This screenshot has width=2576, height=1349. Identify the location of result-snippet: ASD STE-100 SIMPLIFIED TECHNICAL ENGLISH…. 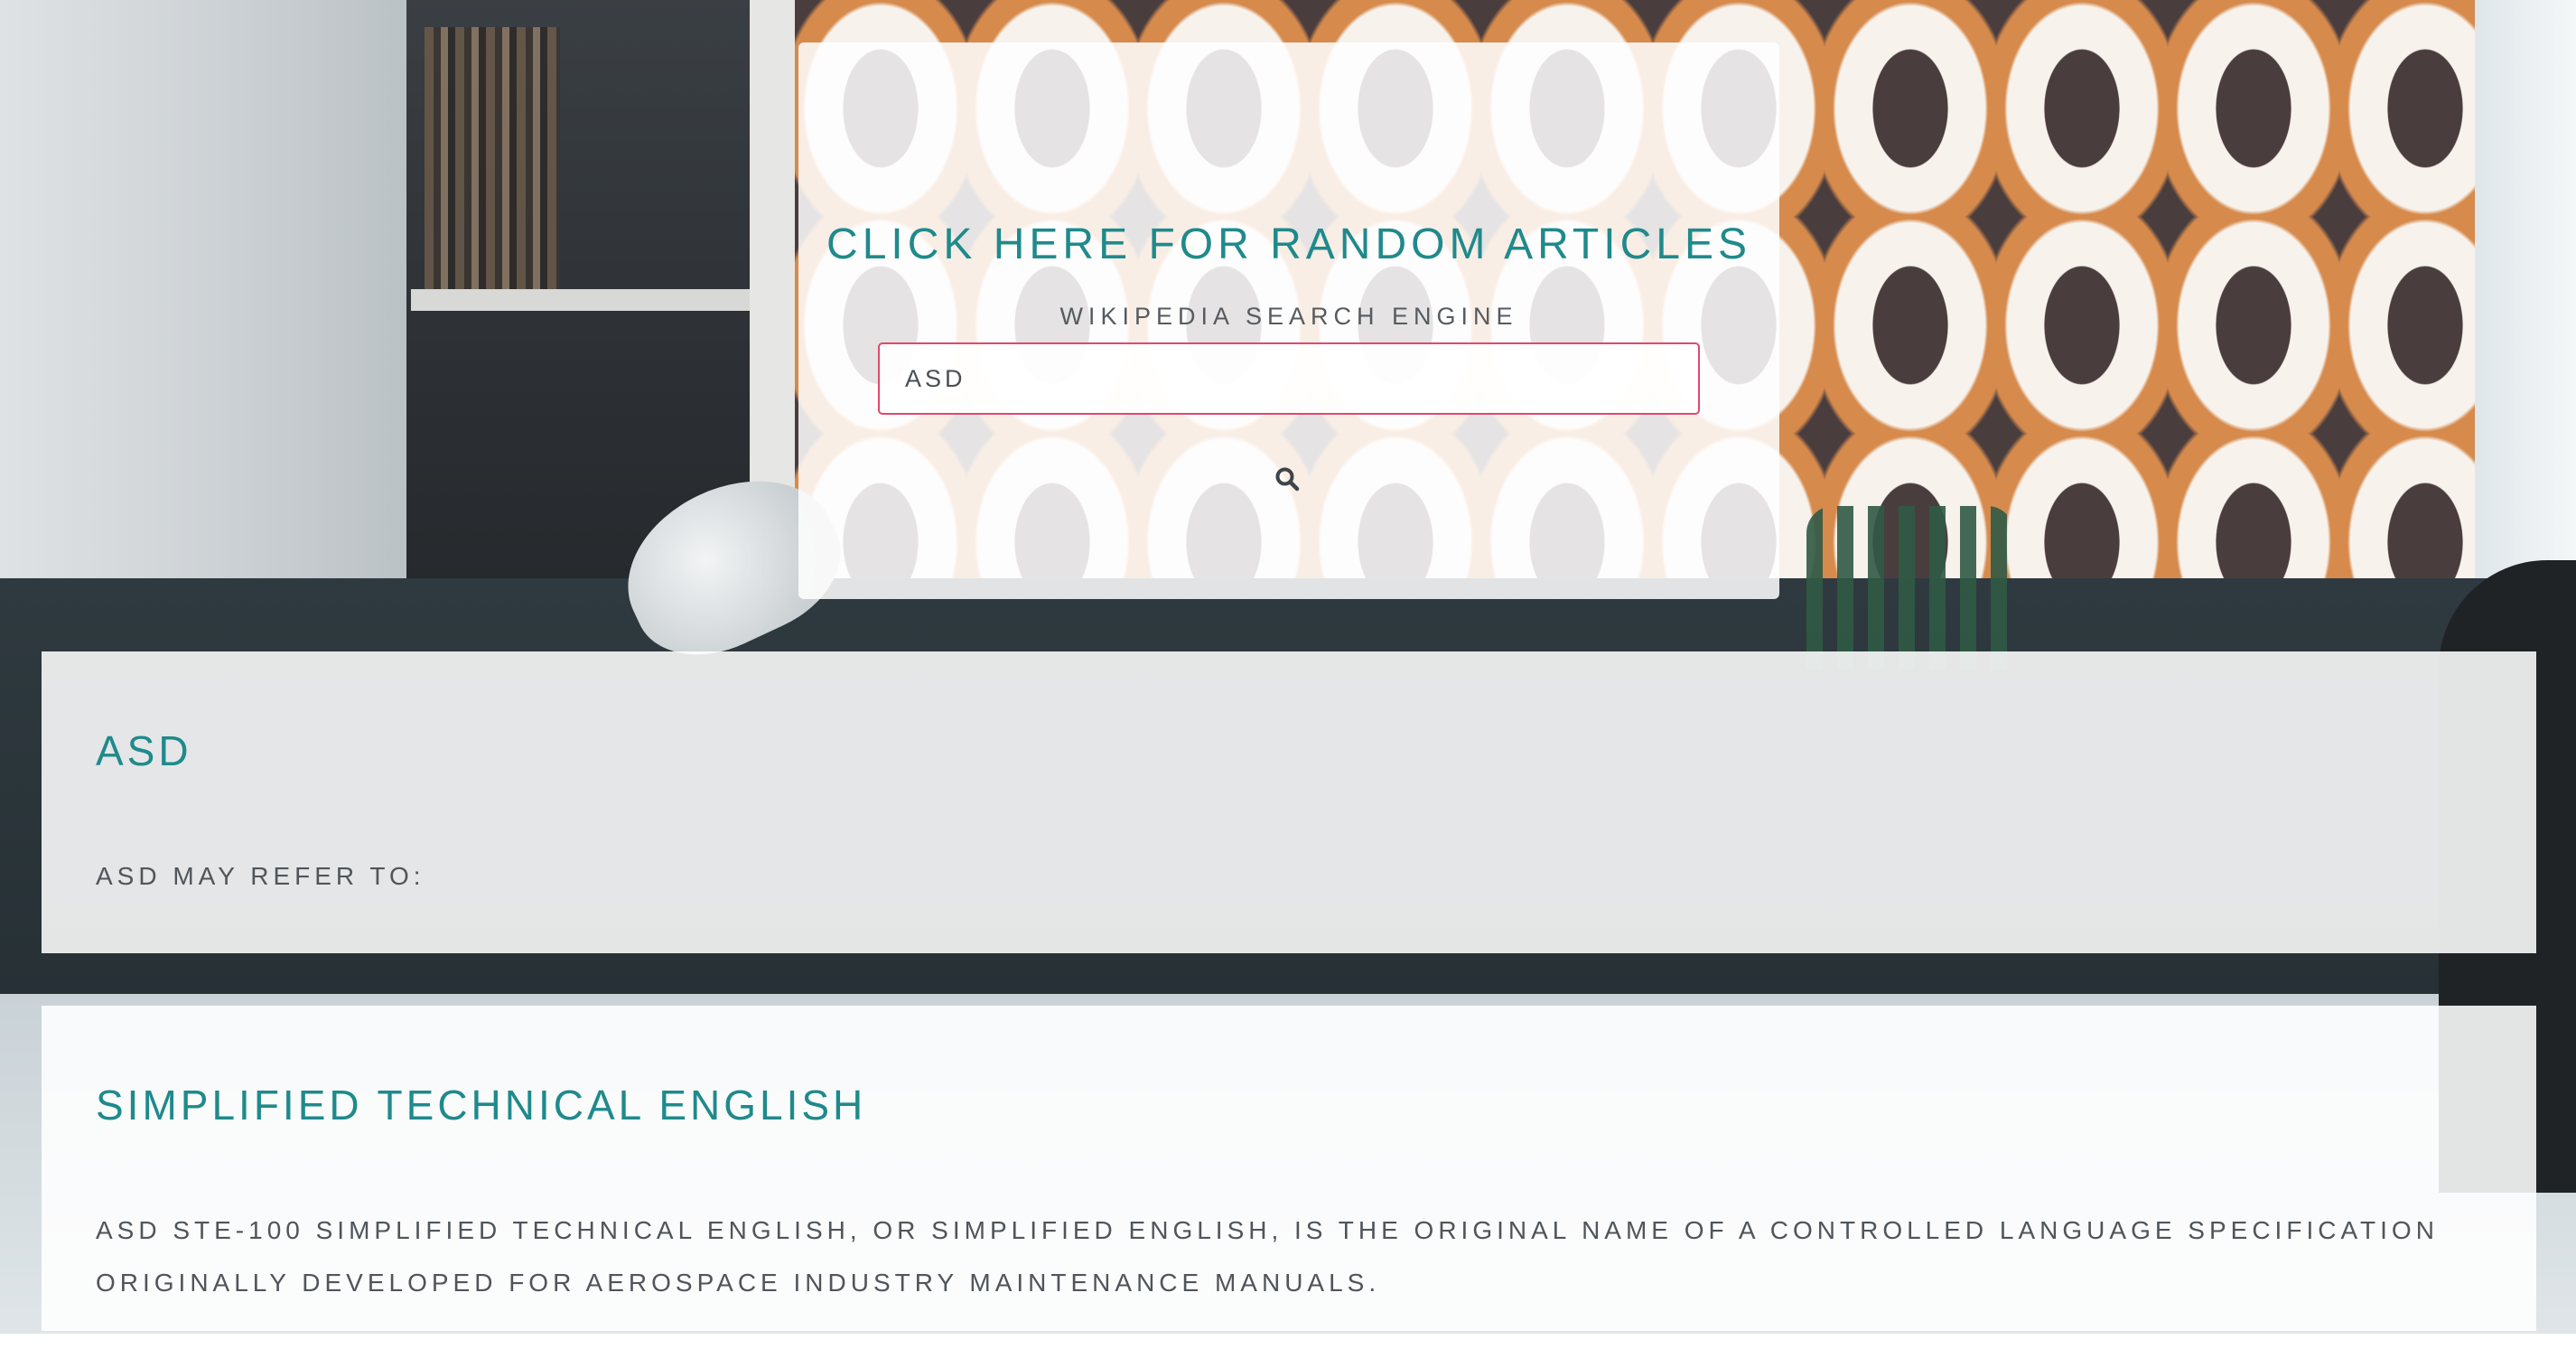
(1267, 1257).